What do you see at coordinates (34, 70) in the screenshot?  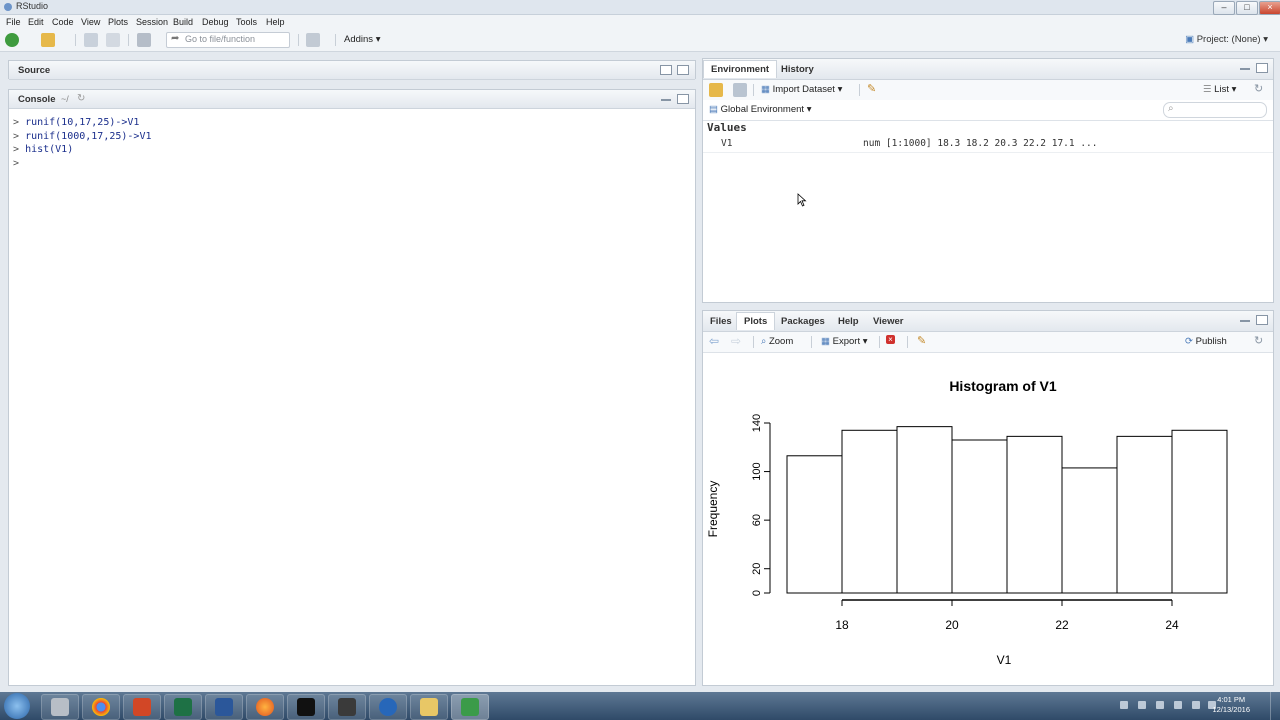 I see `source-tab: Source` at bounding box center [34, 70].